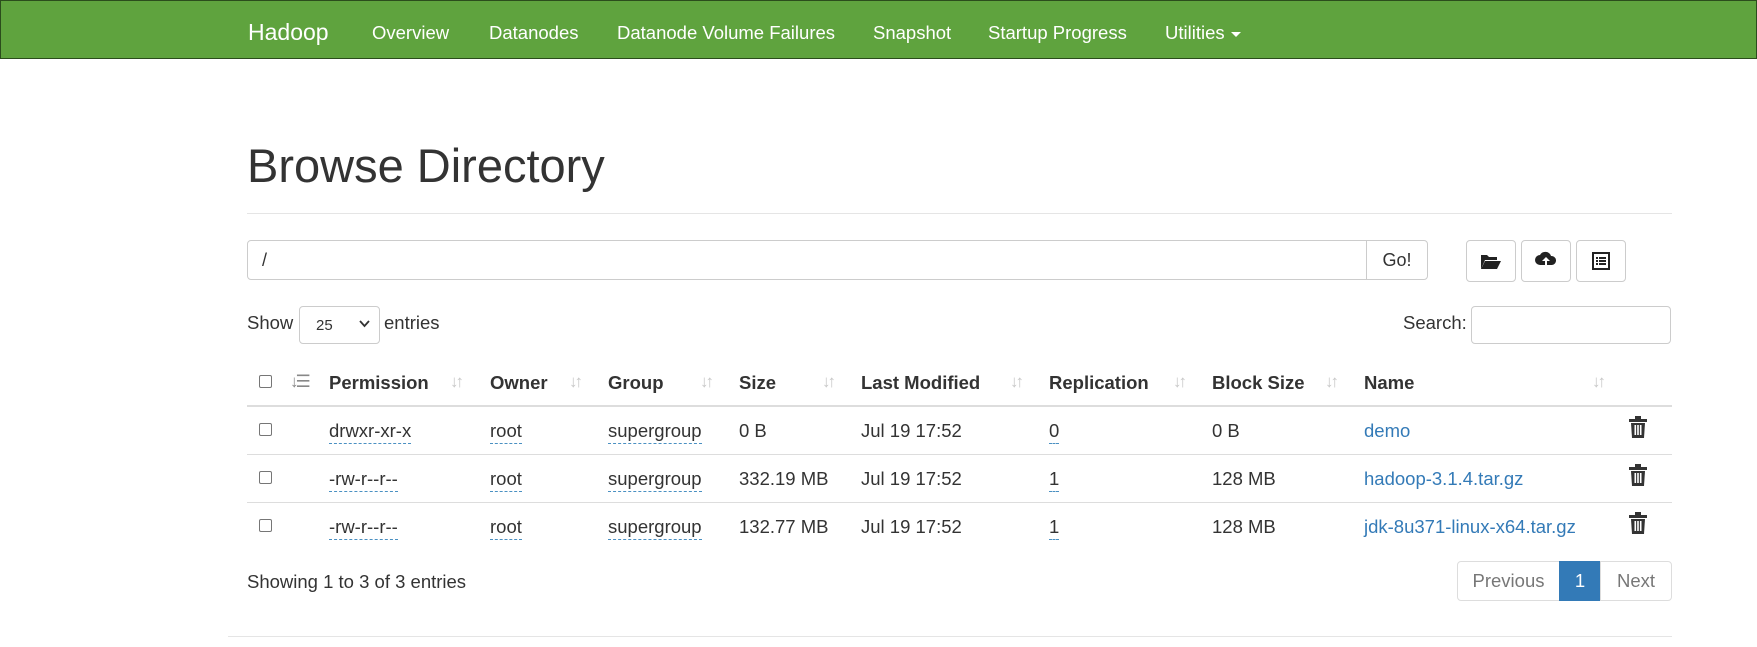 The height and width of the screenshot is (647, 1757). What do you see at coordinates (410, 33) in the screenshot?
I see `nav-overview: Overview` at bounding box center [410, 33].